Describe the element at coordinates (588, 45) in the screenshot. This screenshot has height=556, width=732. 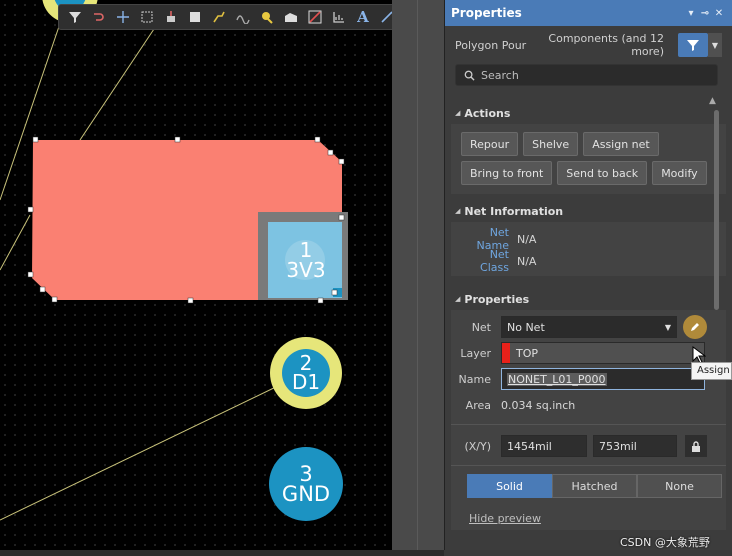
I see `selection-filter-row: Polygon Pour Components (and 12 more) ▼` at that location.